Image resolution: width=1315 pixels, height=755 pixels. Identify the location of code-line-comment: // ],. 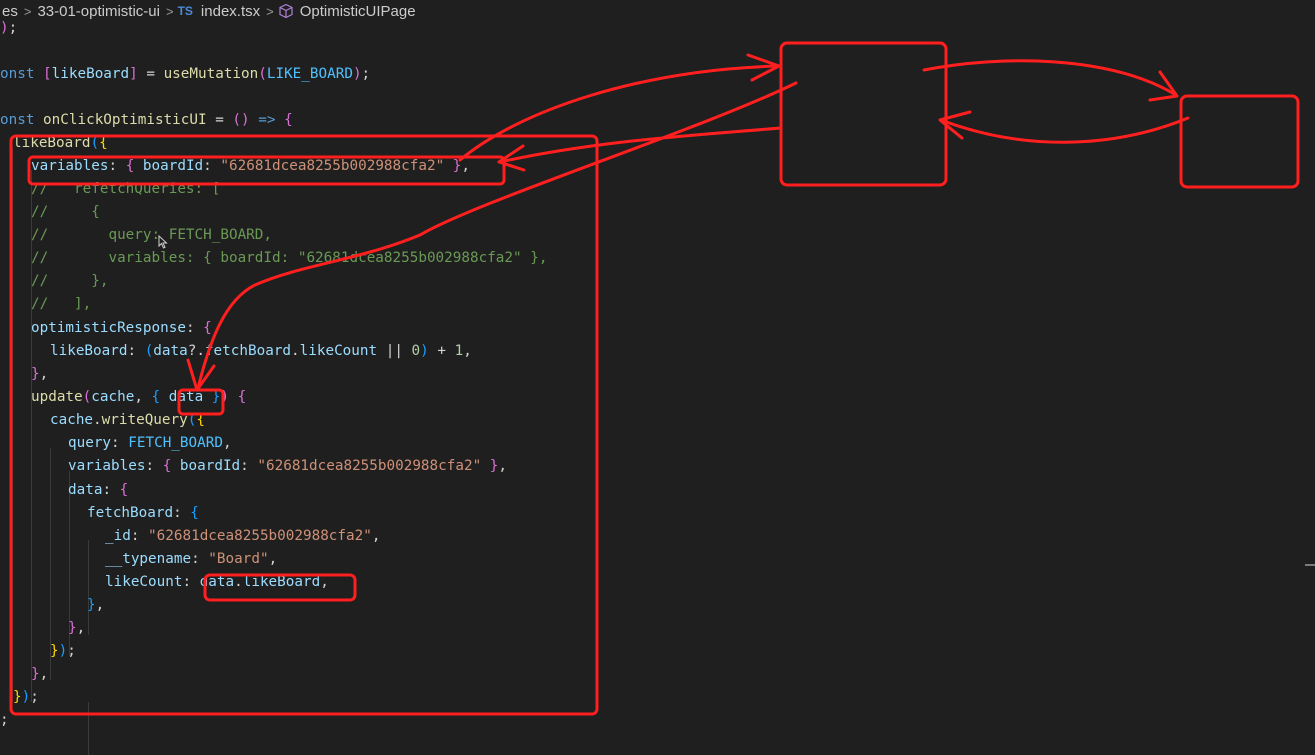
(61, 304).